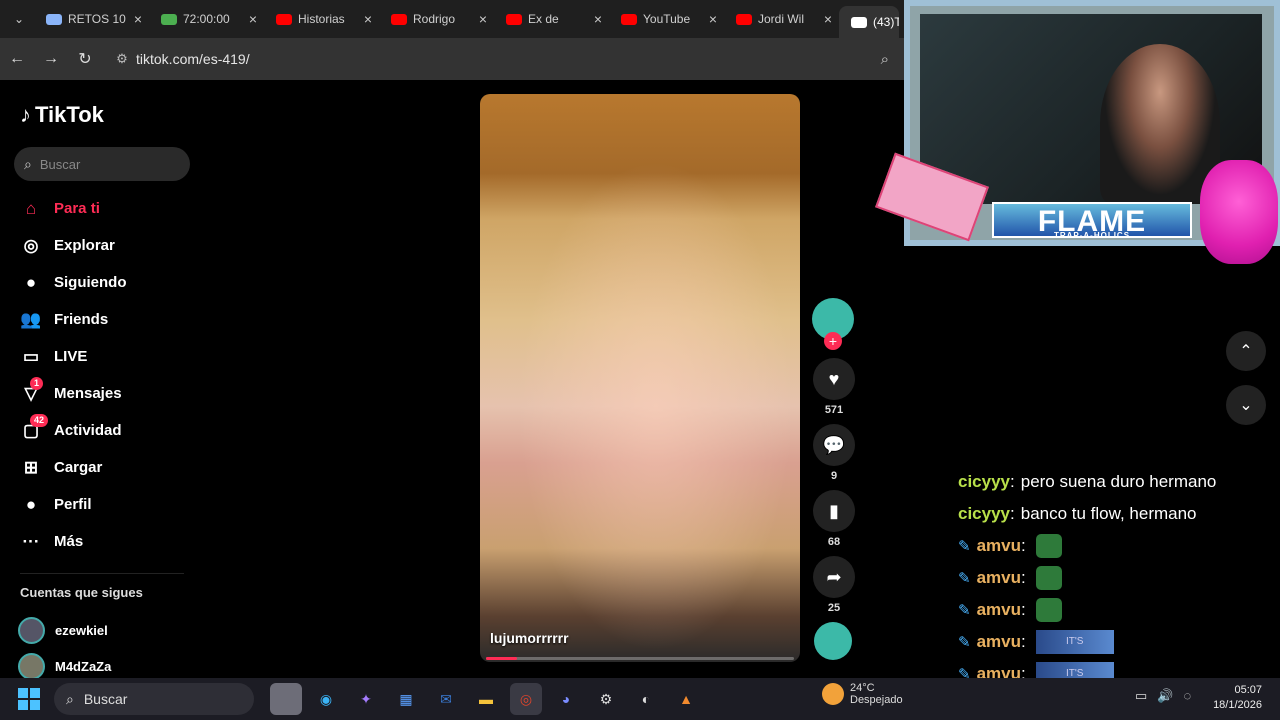 The width and height of the screenshot is (1280, 720). What do you see at coordinates (526, 699) in the screenshot?
I see `chrome-icon: ◎` at bounding box center [526, 699].